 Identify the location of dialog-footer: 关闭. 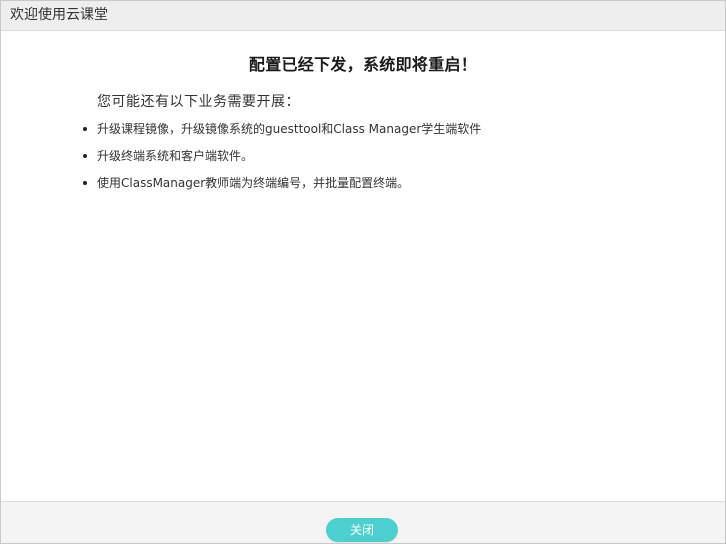
(363, 522).